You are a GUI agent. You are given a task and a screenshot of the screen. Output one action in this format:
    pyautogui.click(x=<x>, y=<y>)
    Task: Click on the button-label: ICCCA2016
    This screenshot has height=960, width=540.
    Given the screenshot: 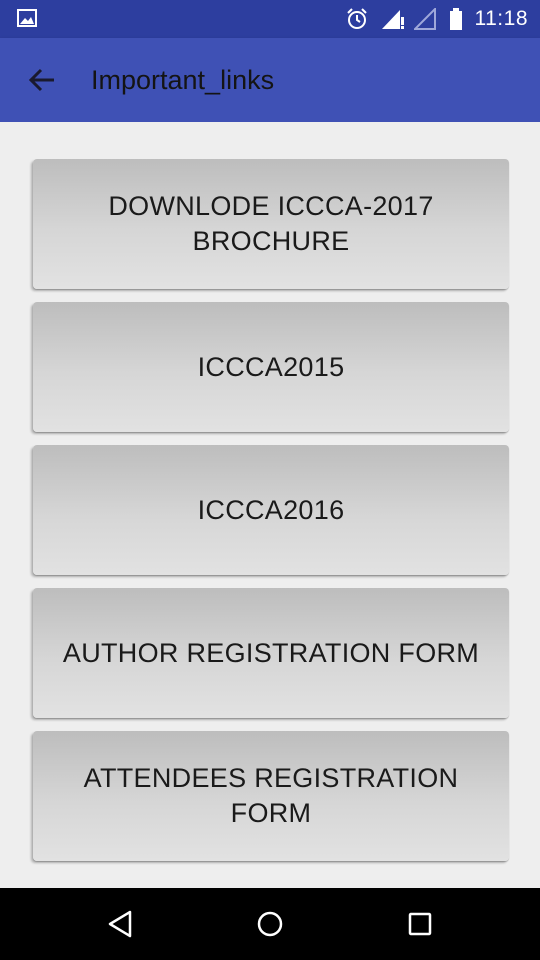 What is the action you would take?
    pyautogui.click(x=271, y=509)
    